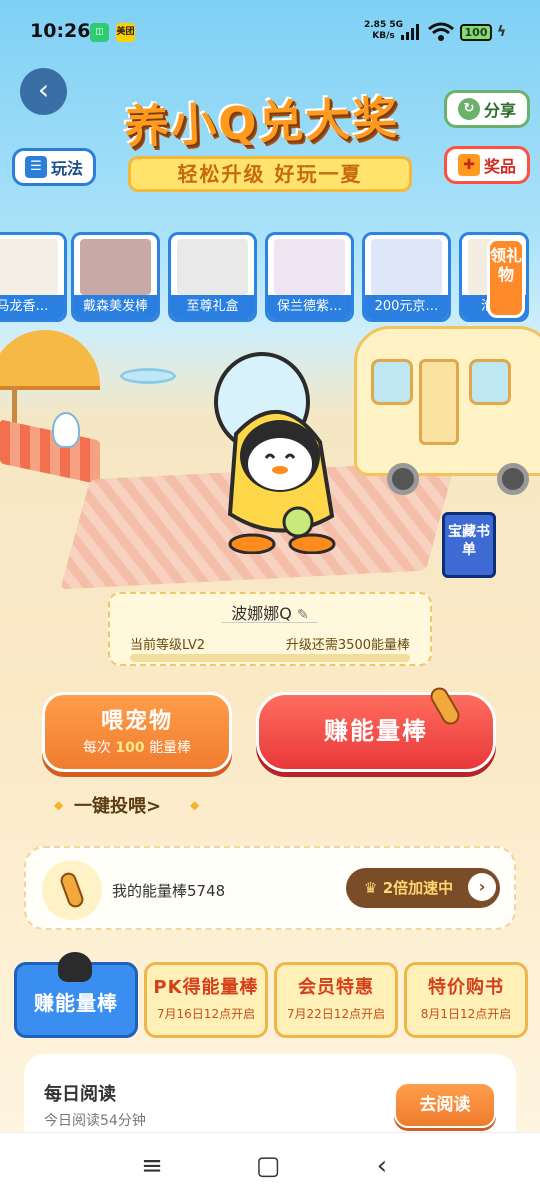  I want to click on home-icon: ▢, so click(268, 1166).